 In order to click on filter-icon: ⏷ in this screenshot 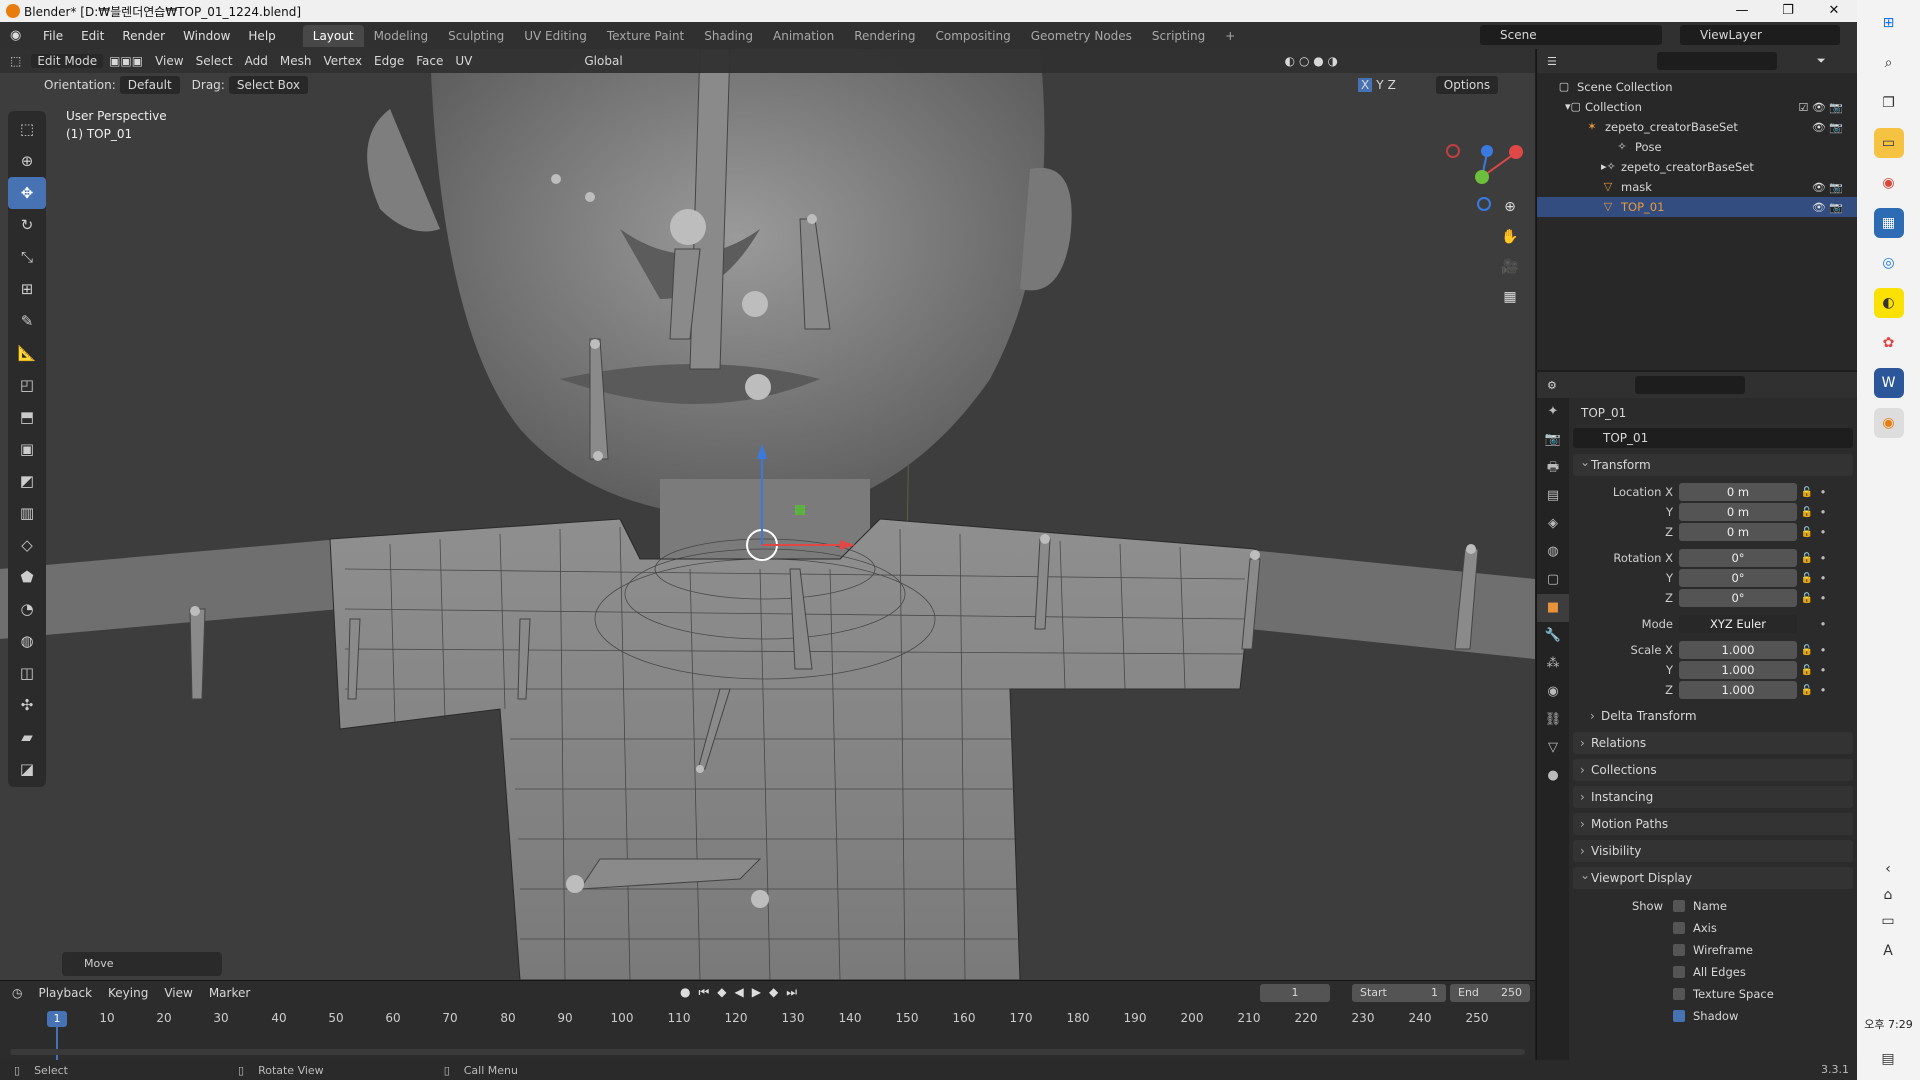, I will do `click(1821, 61)`.